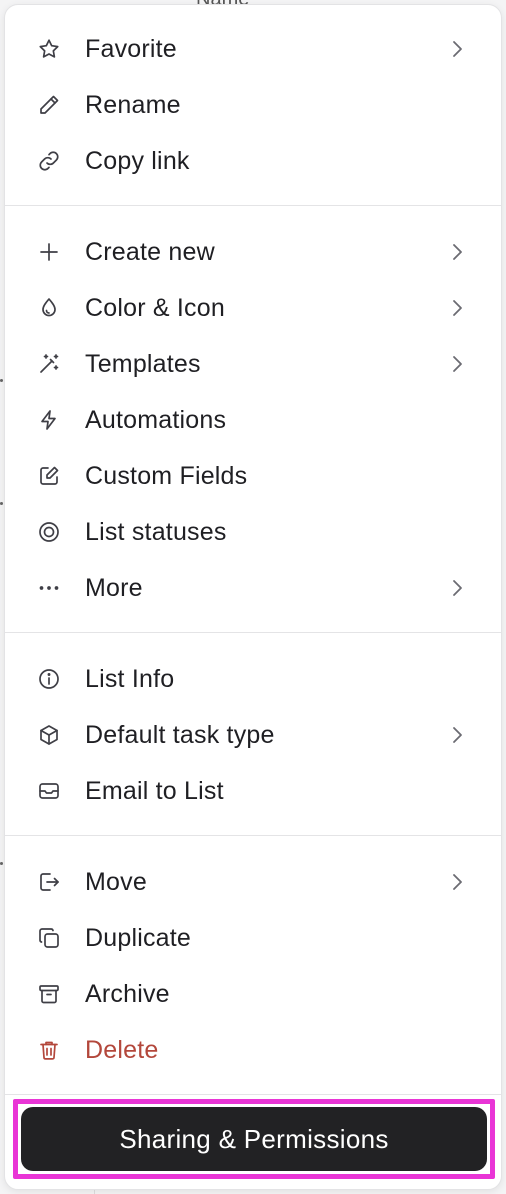 This screenshot has height=1194, width=506. I want to click on menu-item-label: Automations, so click(156, 420).